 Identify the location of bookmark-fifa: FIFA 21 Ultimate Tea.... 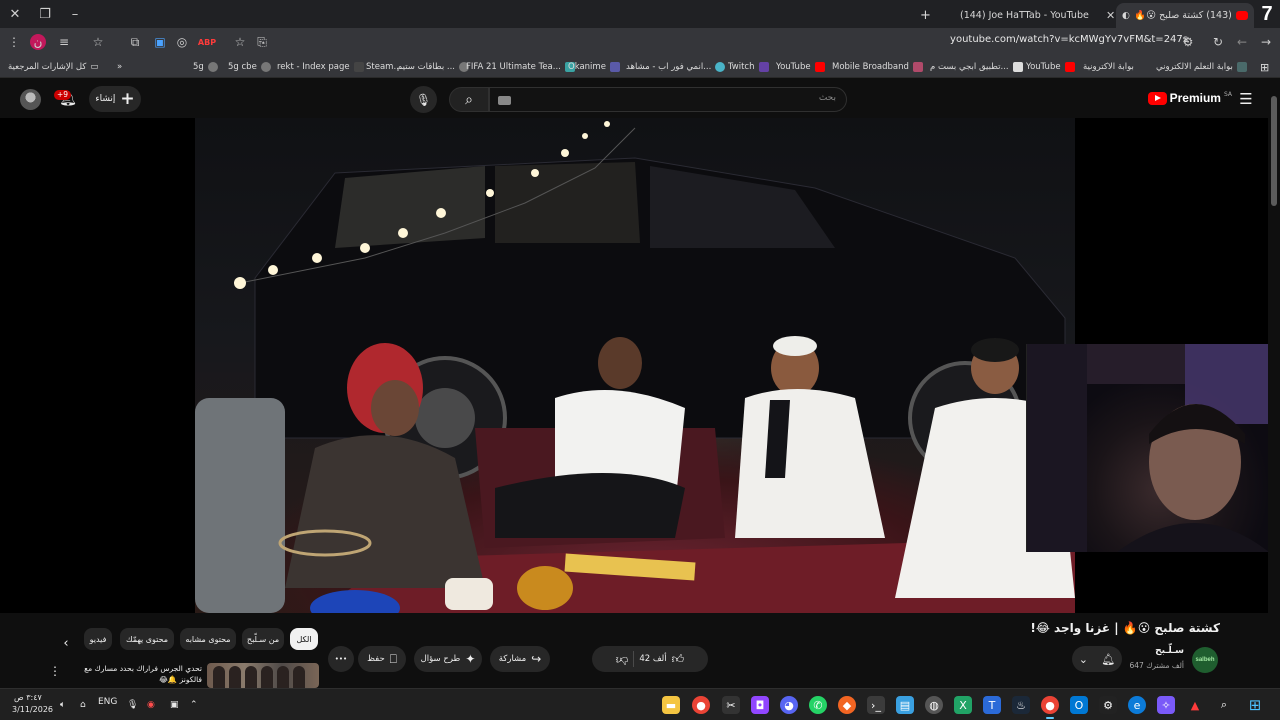
(520, 67).